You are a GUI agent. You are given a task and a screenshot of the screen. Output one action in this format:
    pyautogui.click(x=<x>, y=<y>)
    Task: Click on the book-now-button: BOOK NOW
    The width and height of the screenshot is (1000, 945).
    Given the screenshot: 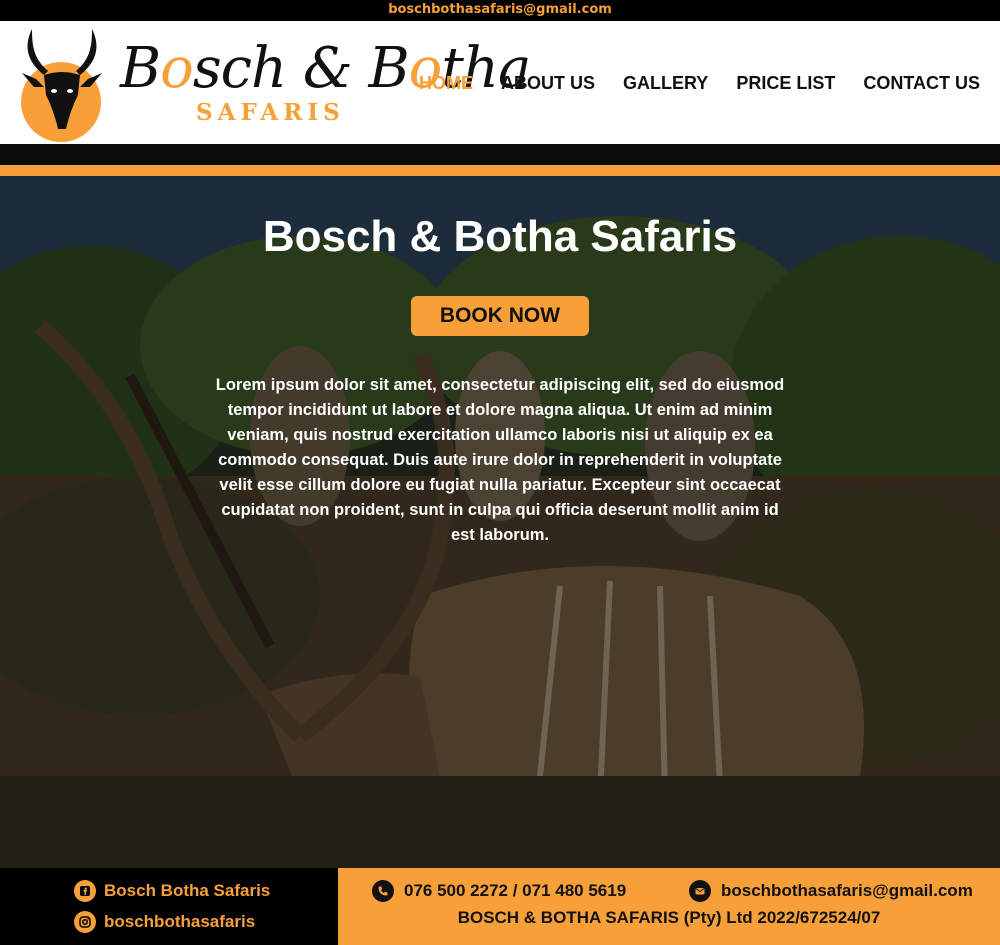 What is the action you would take?
    pyautogui.click(x=500, y=316)
    